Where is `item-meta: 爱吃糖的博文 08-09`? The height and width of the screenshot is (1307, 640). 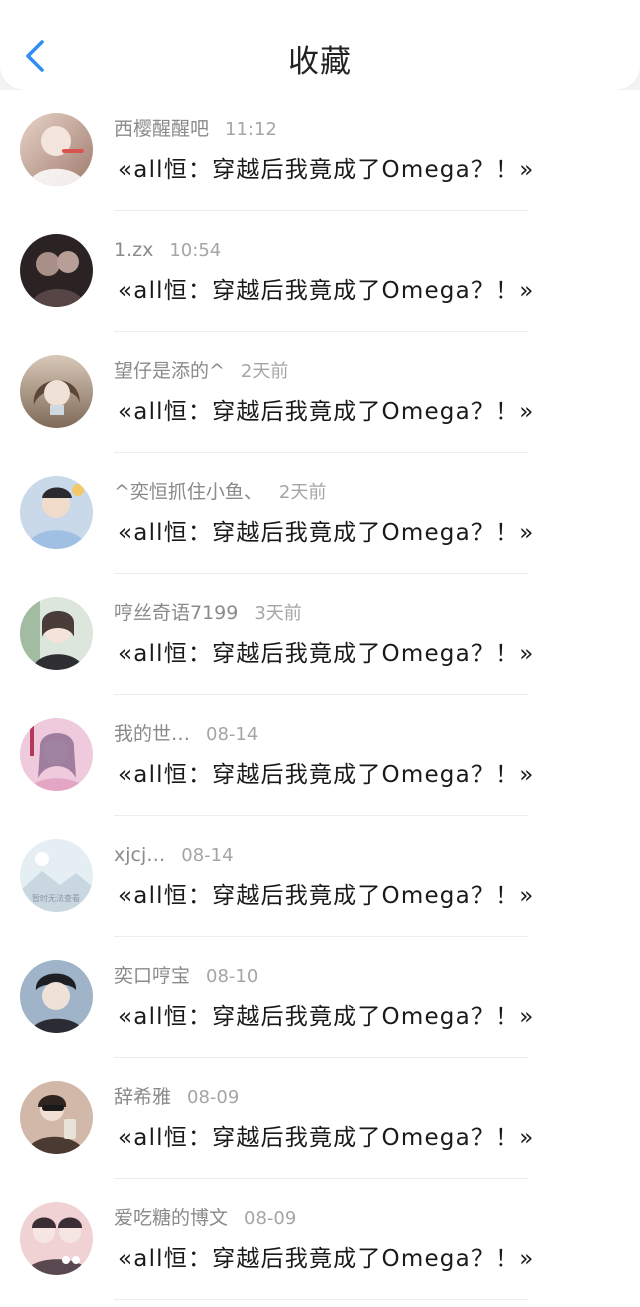 item-meta: 爱吃糖的博文 08-09 is located at coordinates (205, 1218).